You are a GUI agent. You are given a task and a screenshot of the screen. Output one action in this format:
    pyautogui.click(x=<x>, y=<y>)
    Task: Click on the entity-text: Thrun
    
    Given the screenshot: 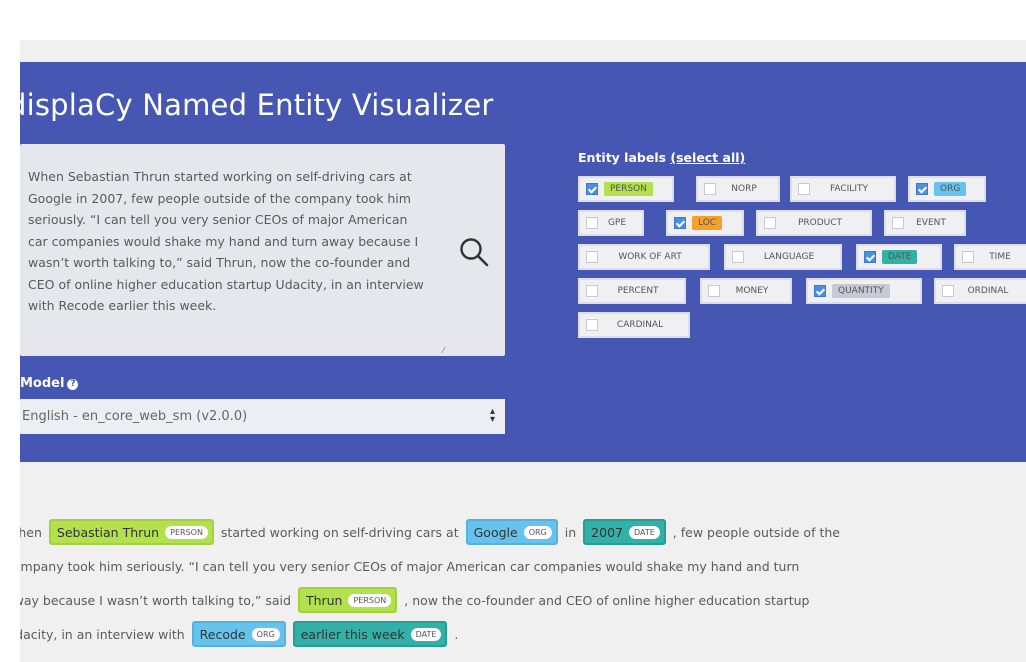 What is the action you would take?
    pyautogui.click(x=324, y=600)
    